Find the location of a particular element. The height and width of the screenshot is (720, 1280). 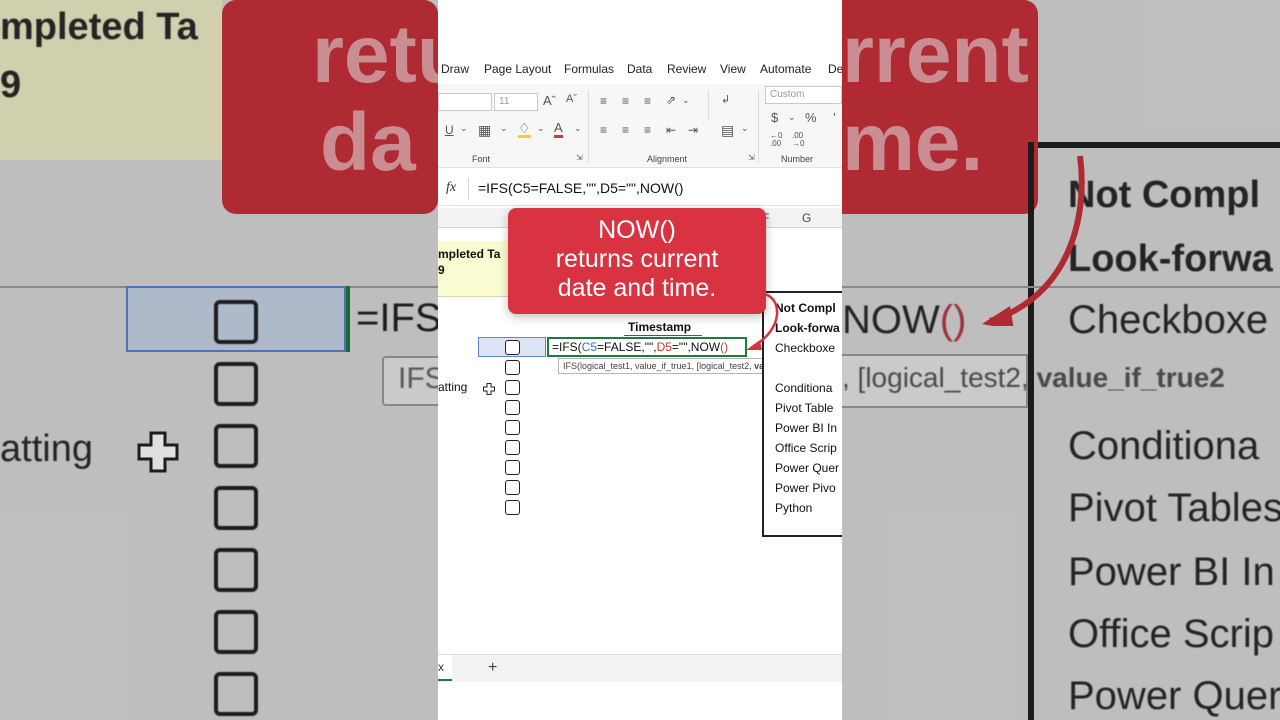

list-item: Office Scrip is located at coordinates (806, 448).